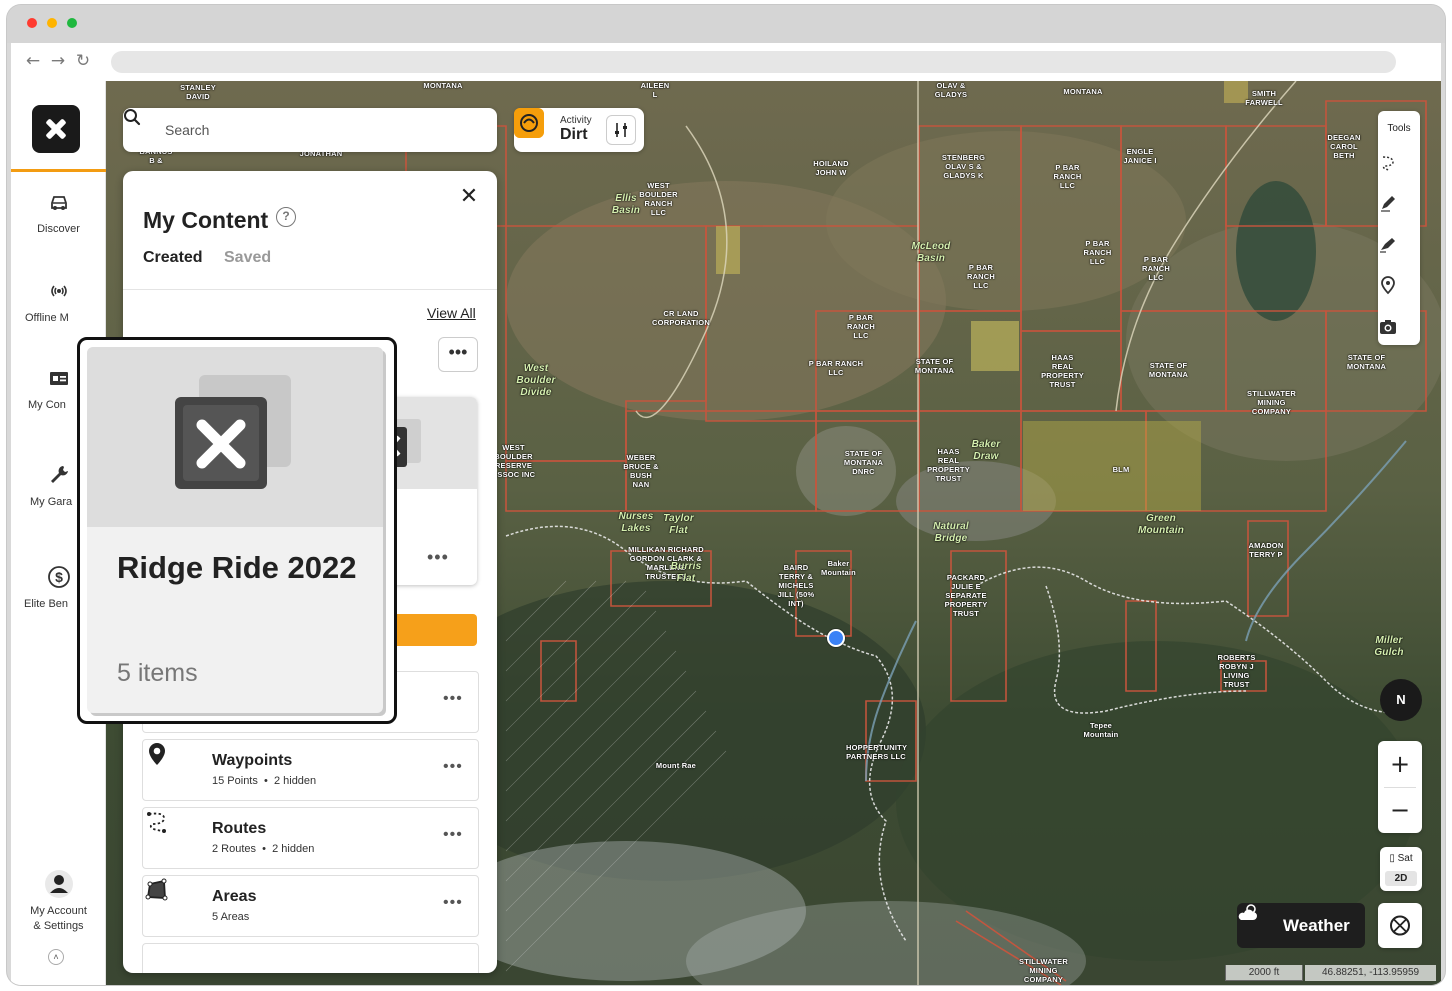 The image size is (1452, 991). I want to click on list-item-stat: 5 Areas, so click(231, 917).